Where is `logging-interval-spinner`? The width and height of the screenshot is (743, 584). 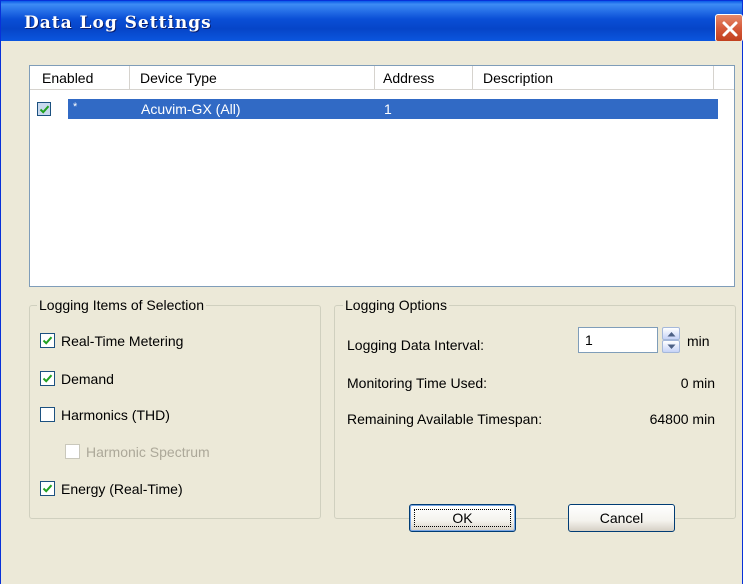 logging-interval-spinner is located at coordinates (671, 340).